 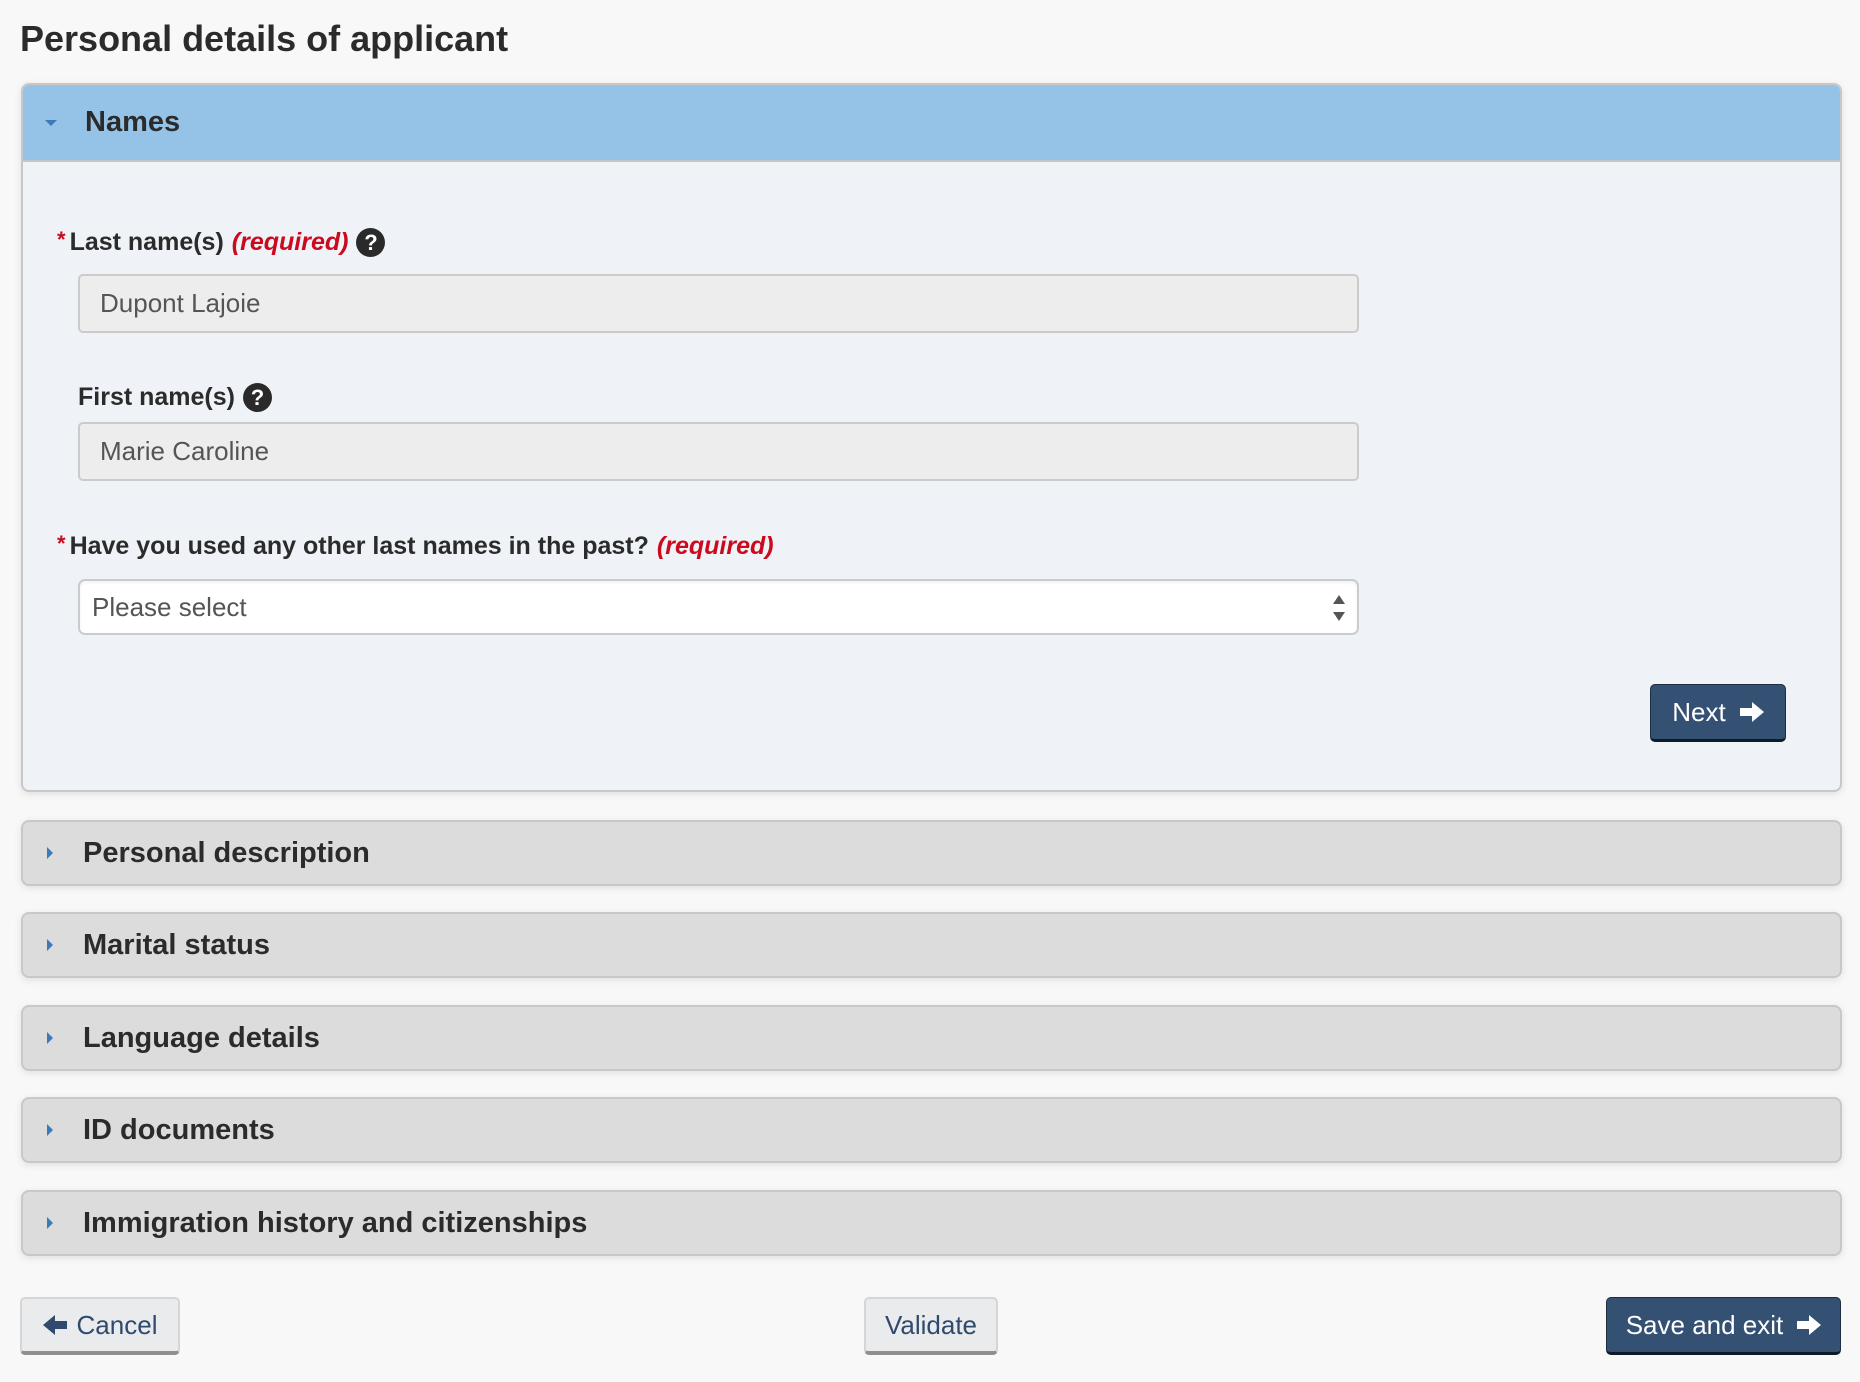 I want to click on save-and-exit-label: Save and exit, so click(x=1704, y=1324).